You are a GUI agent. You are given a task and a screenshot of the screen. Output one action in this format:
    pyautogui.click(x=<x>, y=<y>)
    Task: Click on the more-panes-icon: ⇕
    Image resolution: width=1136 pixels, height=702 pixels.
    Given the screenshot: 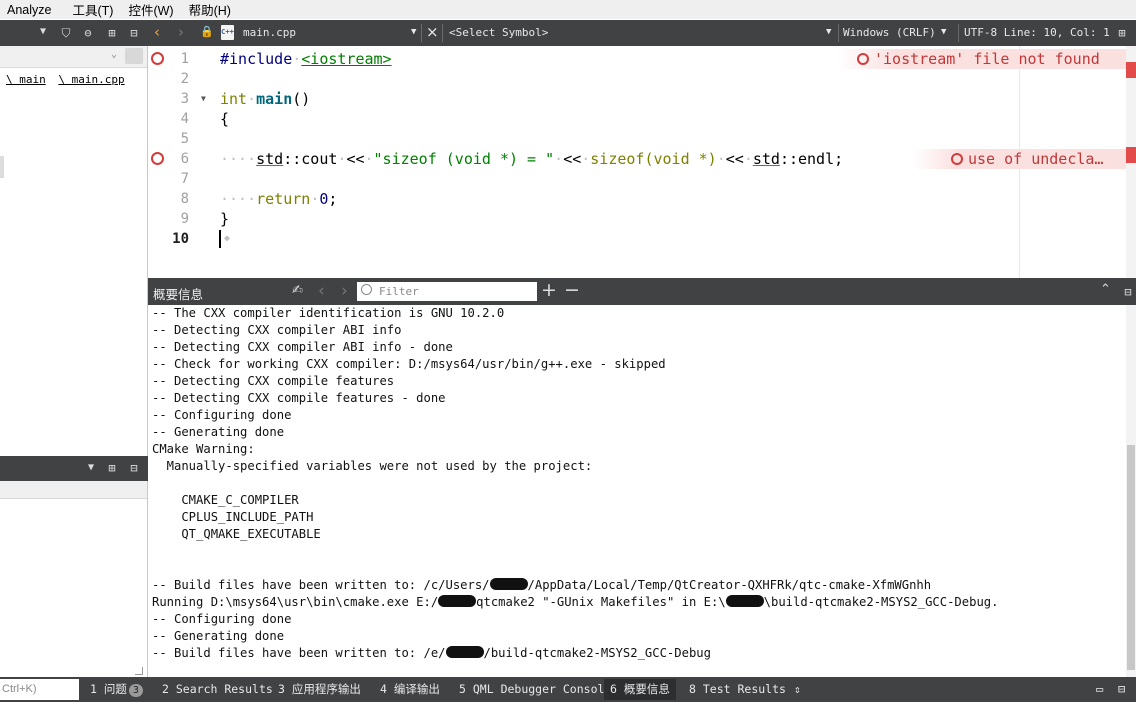 What is the action you would take?
    pyautogui.click(x=797, y=689)
    